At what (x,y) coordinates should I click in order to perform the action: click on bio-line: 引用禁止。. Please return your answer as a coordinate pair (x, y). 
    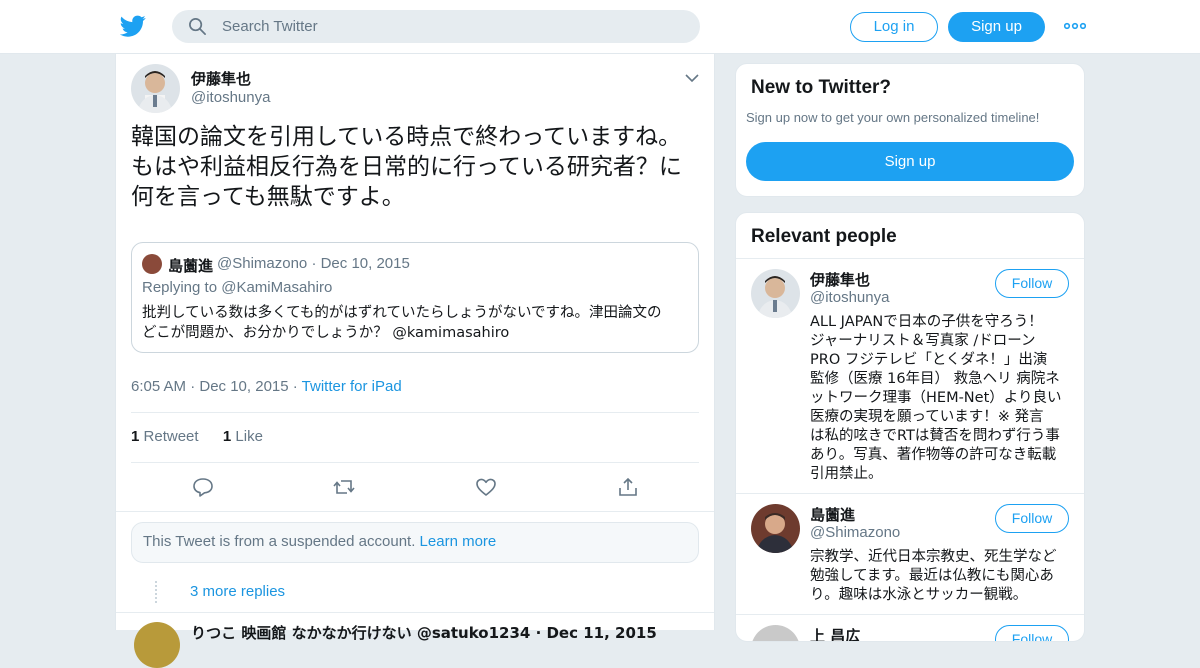
    Looking at the image, I should click on (846, 474).